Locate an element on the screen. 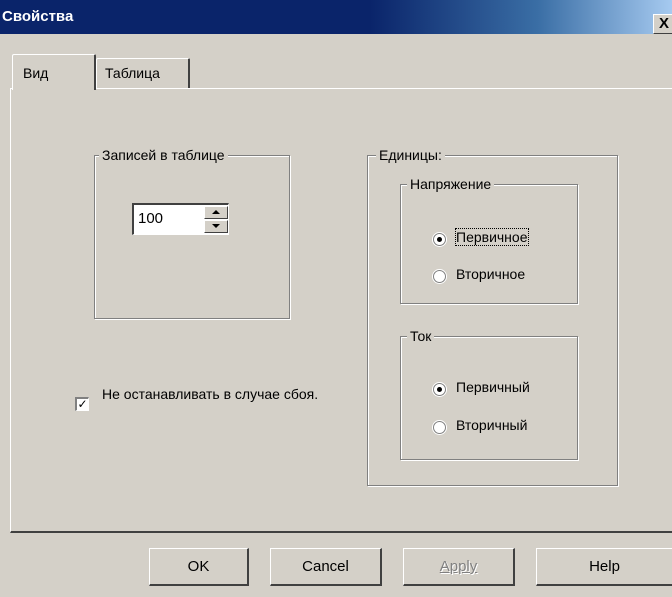 This screenshot has width=672, height=597. voltage-primary-radio is located at coordinates (439, 239).